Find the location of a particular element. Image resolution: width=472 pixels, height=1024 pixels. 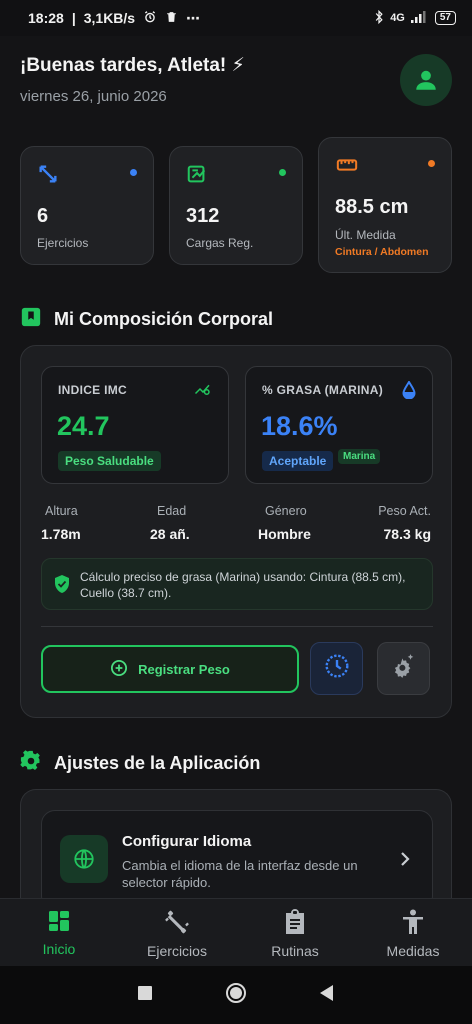

imc-status-badge: Peso Saludable is located at coordinates (109, 461).